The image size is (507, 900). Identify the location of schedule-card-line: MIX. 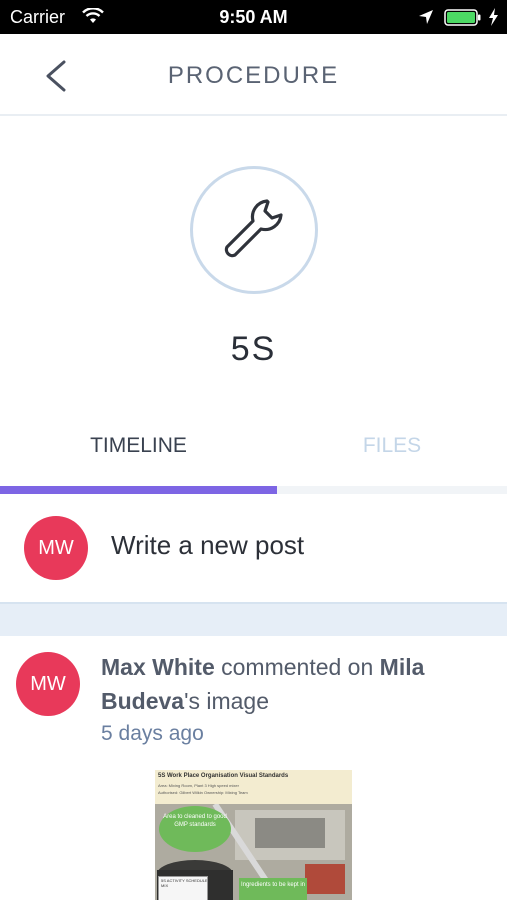
(165, 885).